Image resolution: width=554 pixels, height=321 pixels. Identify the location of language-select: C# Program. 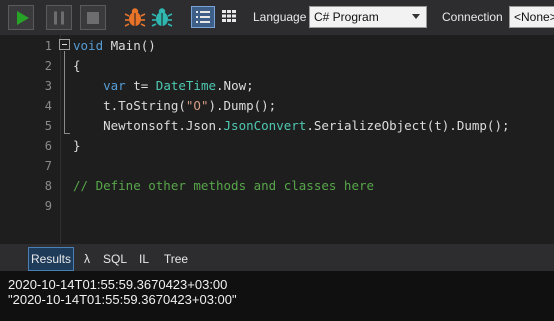
(368, 17).